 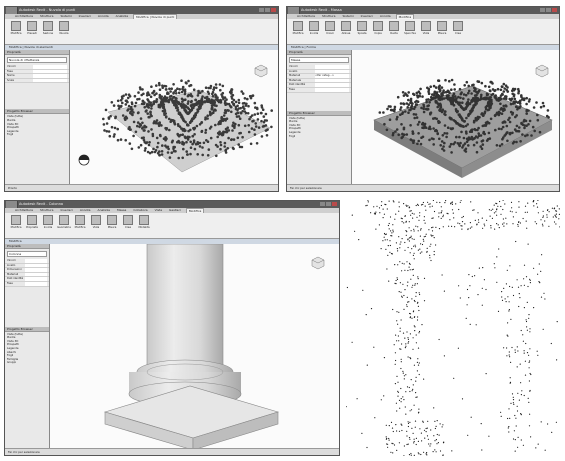 I want to click on ribbon-tool-button: Prevedi, so click(x=32, y=31).